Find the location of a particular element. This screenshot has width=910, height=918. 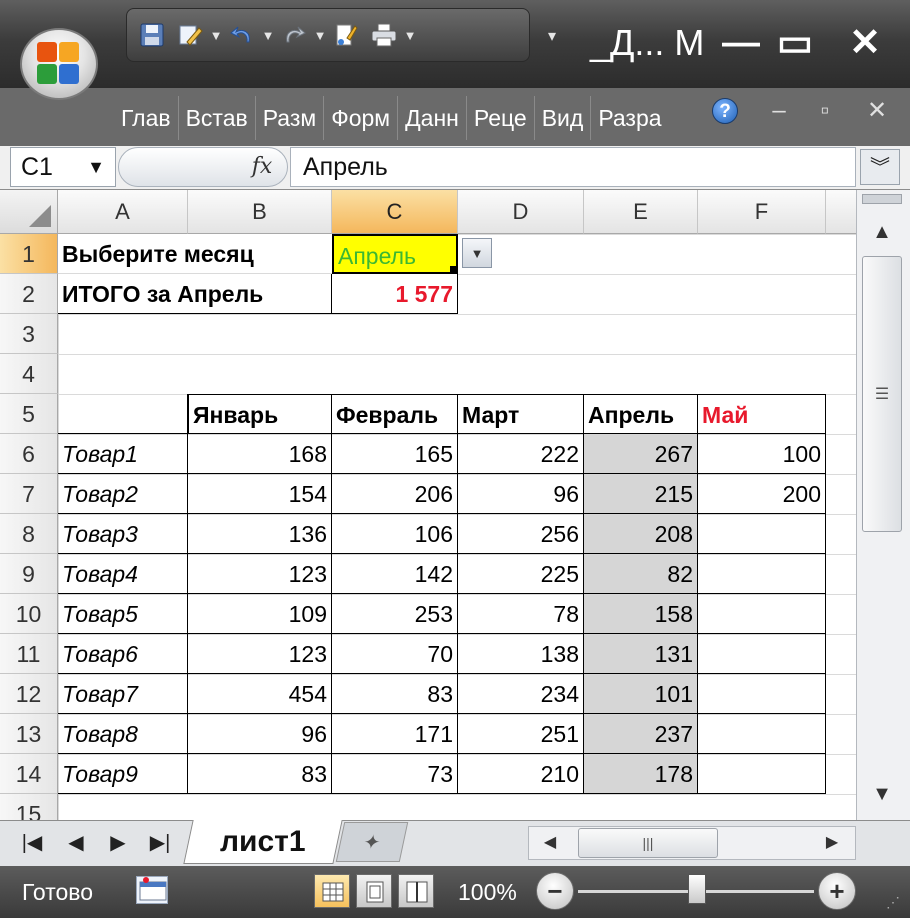

insert-function-button: fx is located at coordinates (262, 167).